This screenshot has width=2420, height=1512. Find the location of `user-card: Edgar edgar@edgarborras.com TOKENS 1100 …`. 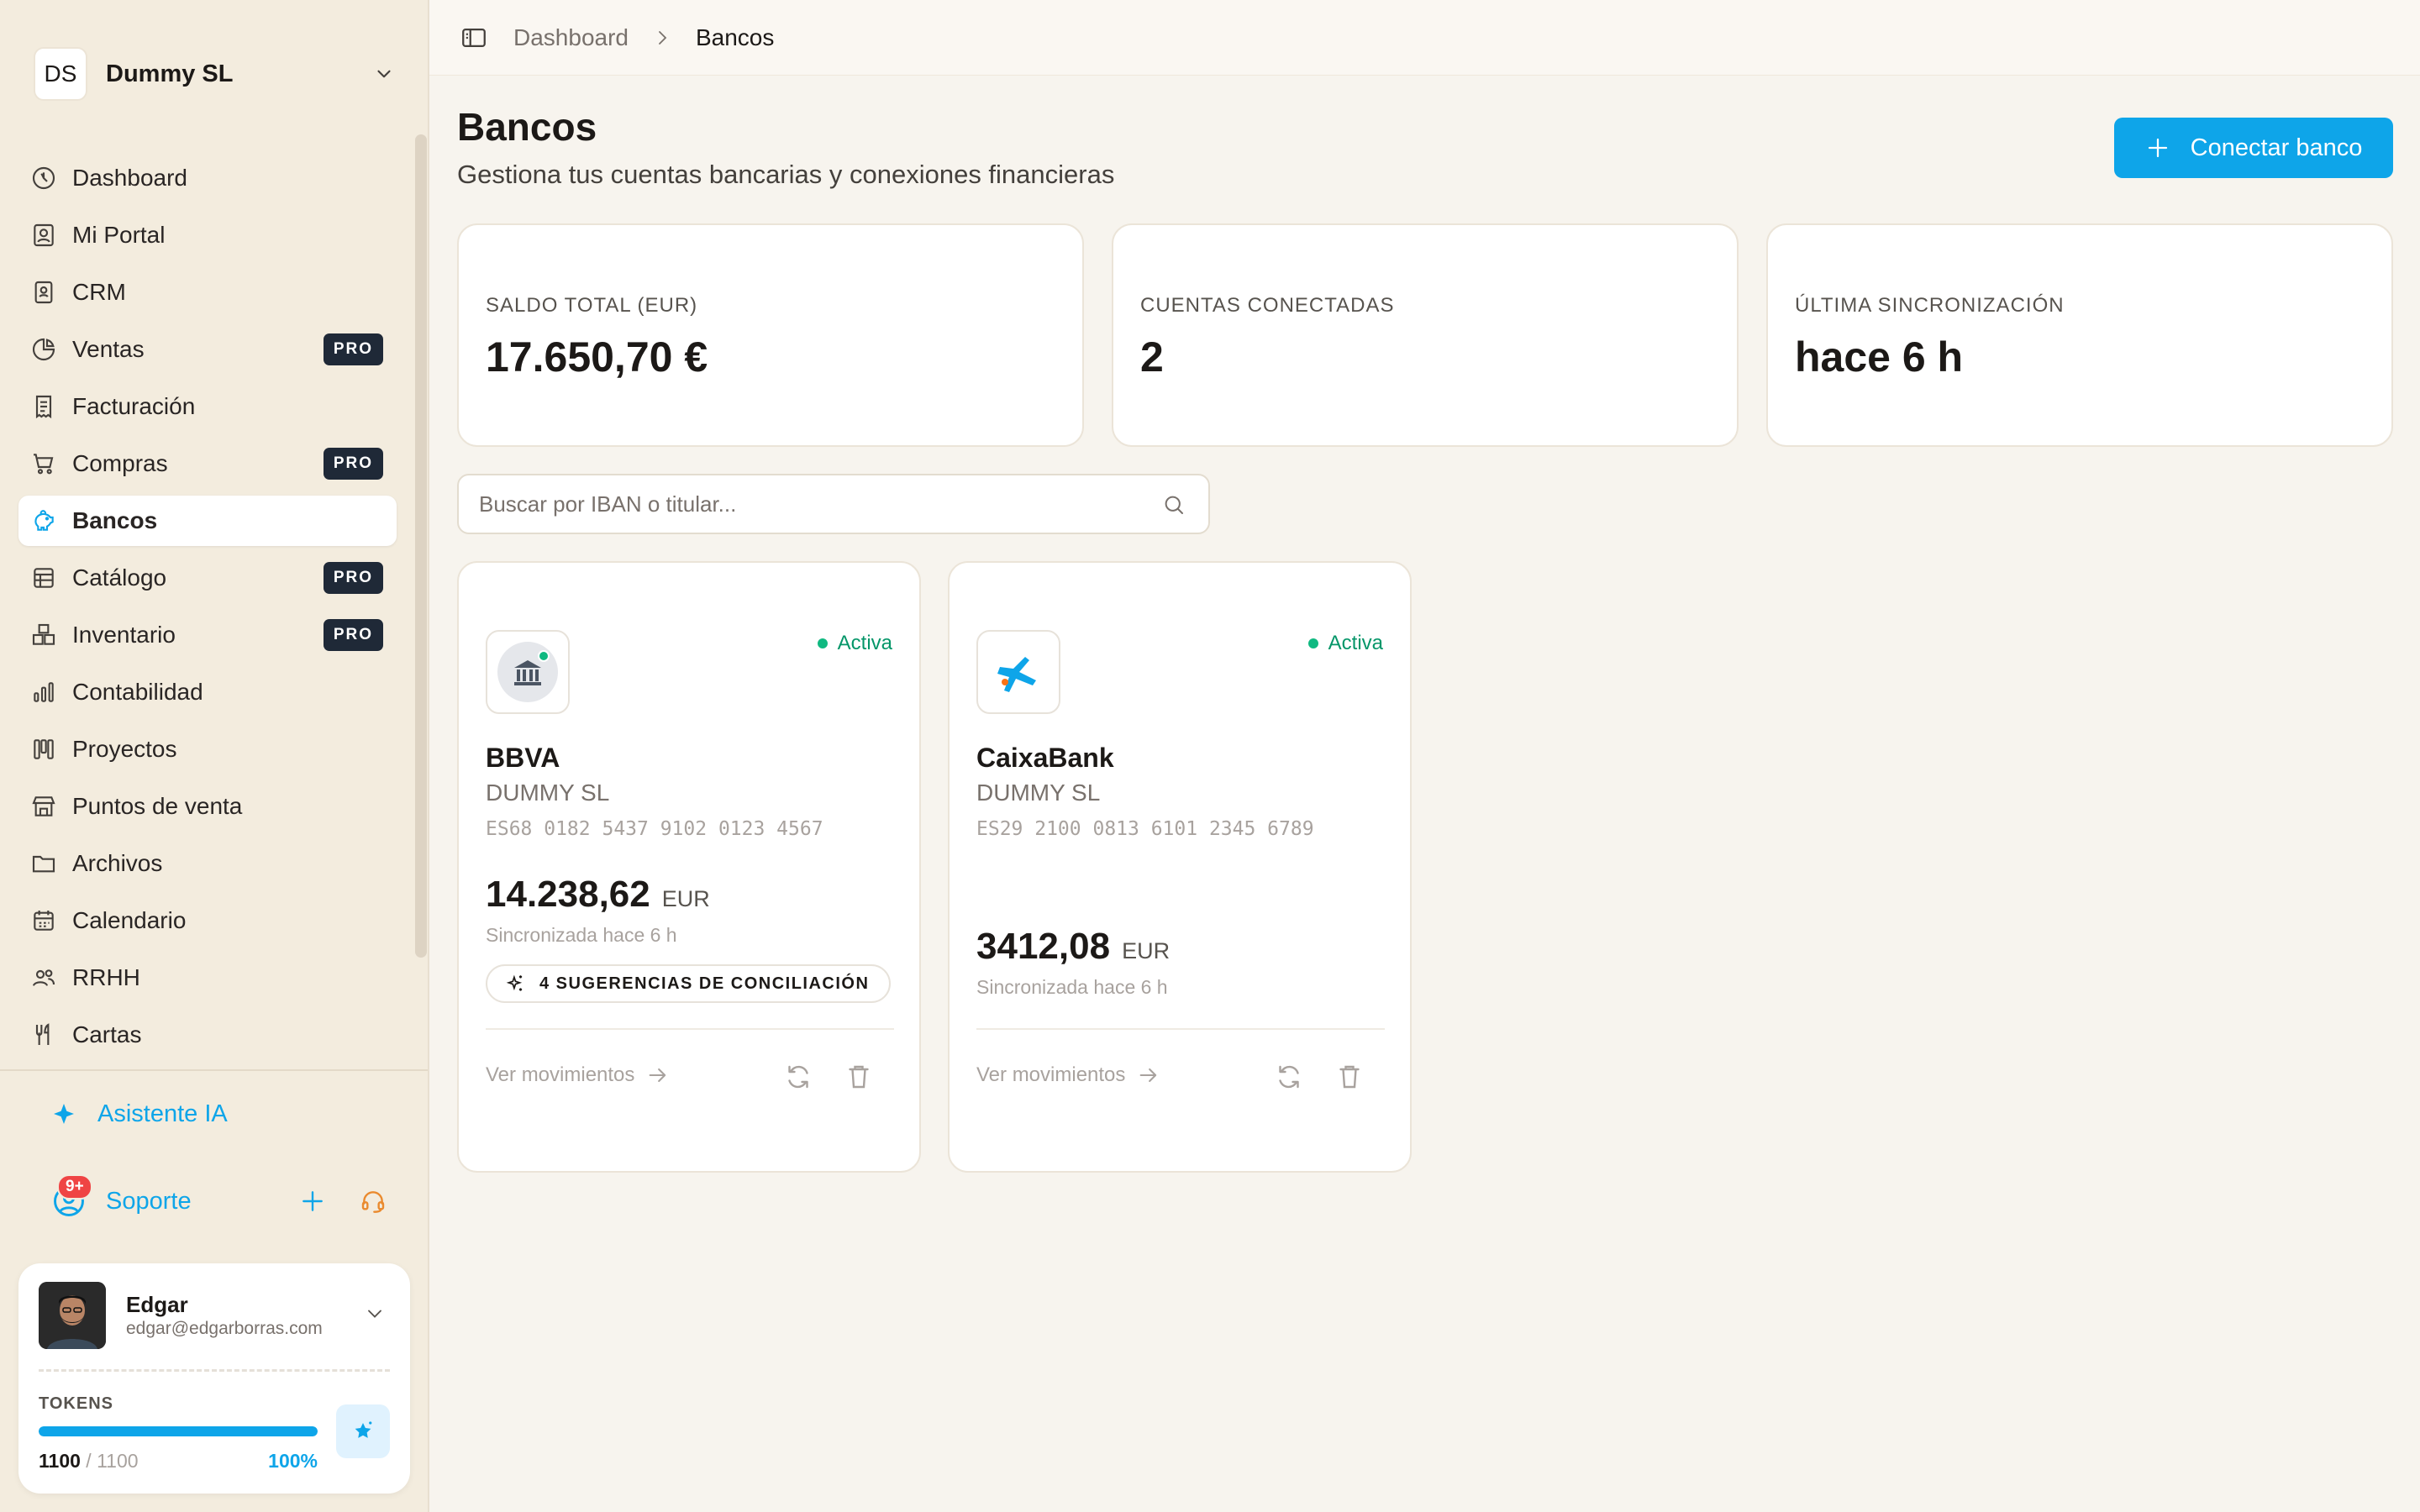

user-card: Edgar edgar@edgarborras.com TOKENS 1100 … is located at coordinates (214, 1378).